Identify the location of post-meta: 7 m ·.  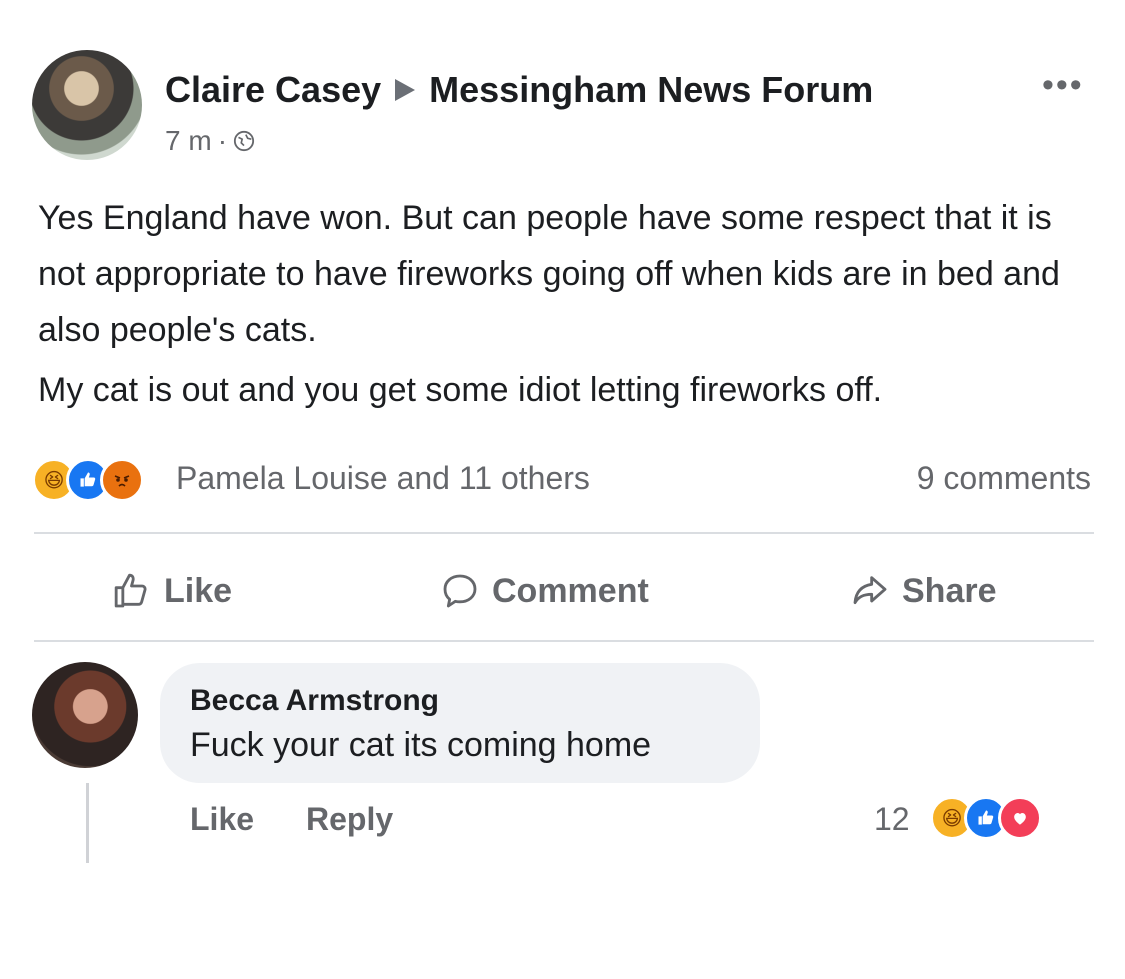
(210, 141).